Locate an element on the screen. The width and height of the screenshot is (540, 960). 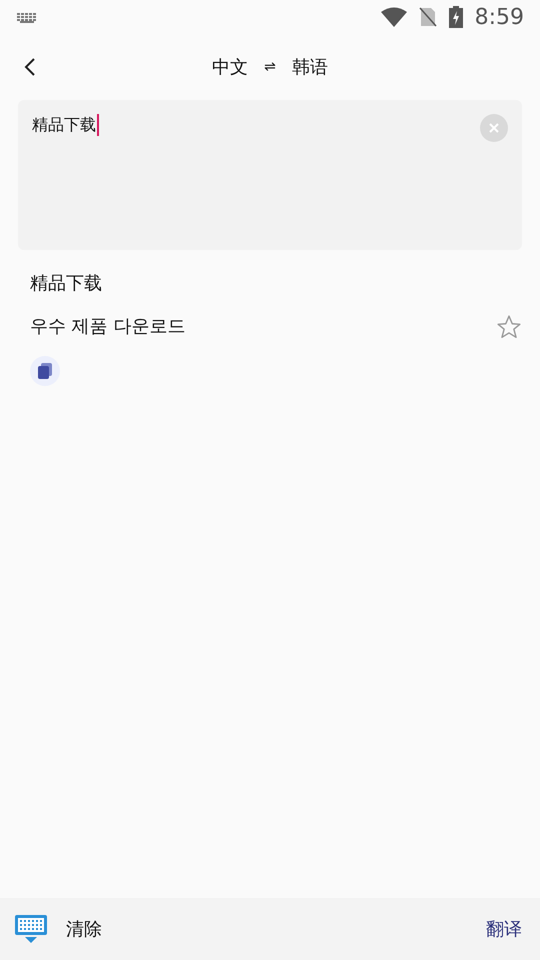
source-text: 精品下载 is located at coordinates (66, 284).